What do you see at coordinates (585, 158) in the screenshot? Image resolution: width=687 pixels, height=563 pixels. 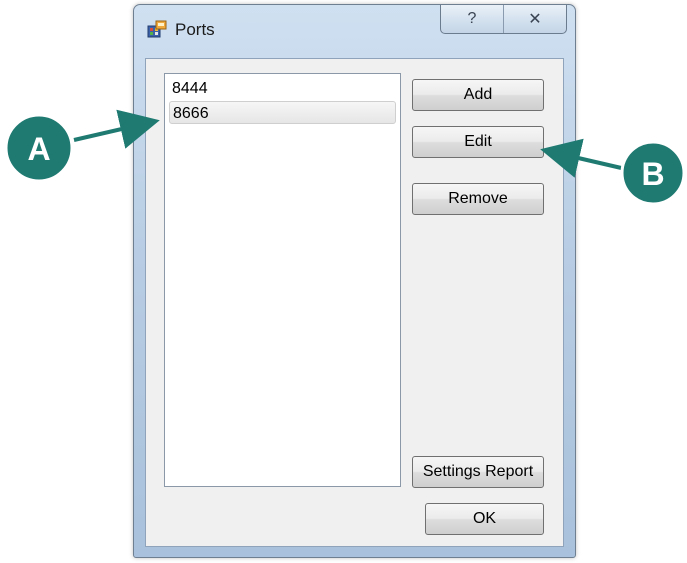 I see `callout-b-arrow` at bounding box center [585, 158].